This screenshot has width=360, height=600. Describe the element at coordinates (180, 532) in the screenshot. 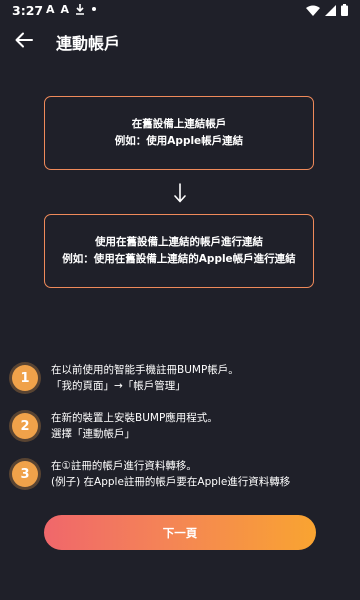

I see `next-page-button: 下一頁` at that location.